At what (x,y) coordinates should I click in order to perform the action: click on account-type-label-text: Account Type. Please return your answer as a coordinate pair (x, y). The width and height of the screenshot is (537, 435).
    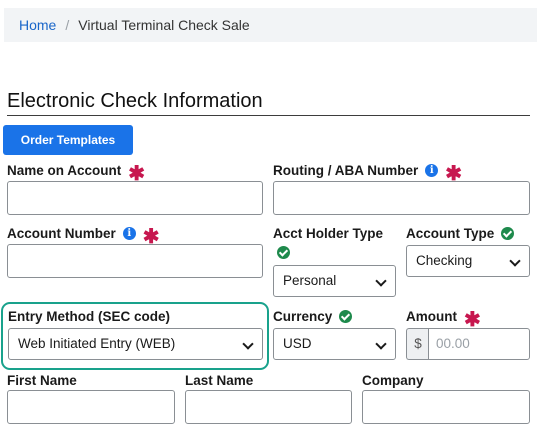
    Looking at the image, I should click on (450, 233).